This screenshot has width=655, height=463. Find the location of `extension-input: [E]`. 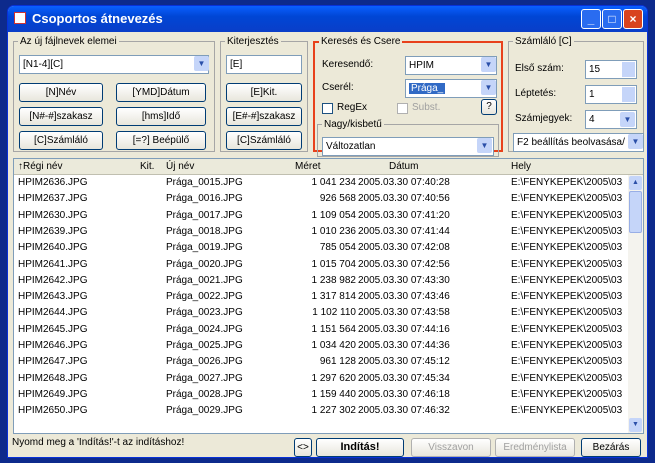

extension-input: [E] is located at coordinates (264, 64).